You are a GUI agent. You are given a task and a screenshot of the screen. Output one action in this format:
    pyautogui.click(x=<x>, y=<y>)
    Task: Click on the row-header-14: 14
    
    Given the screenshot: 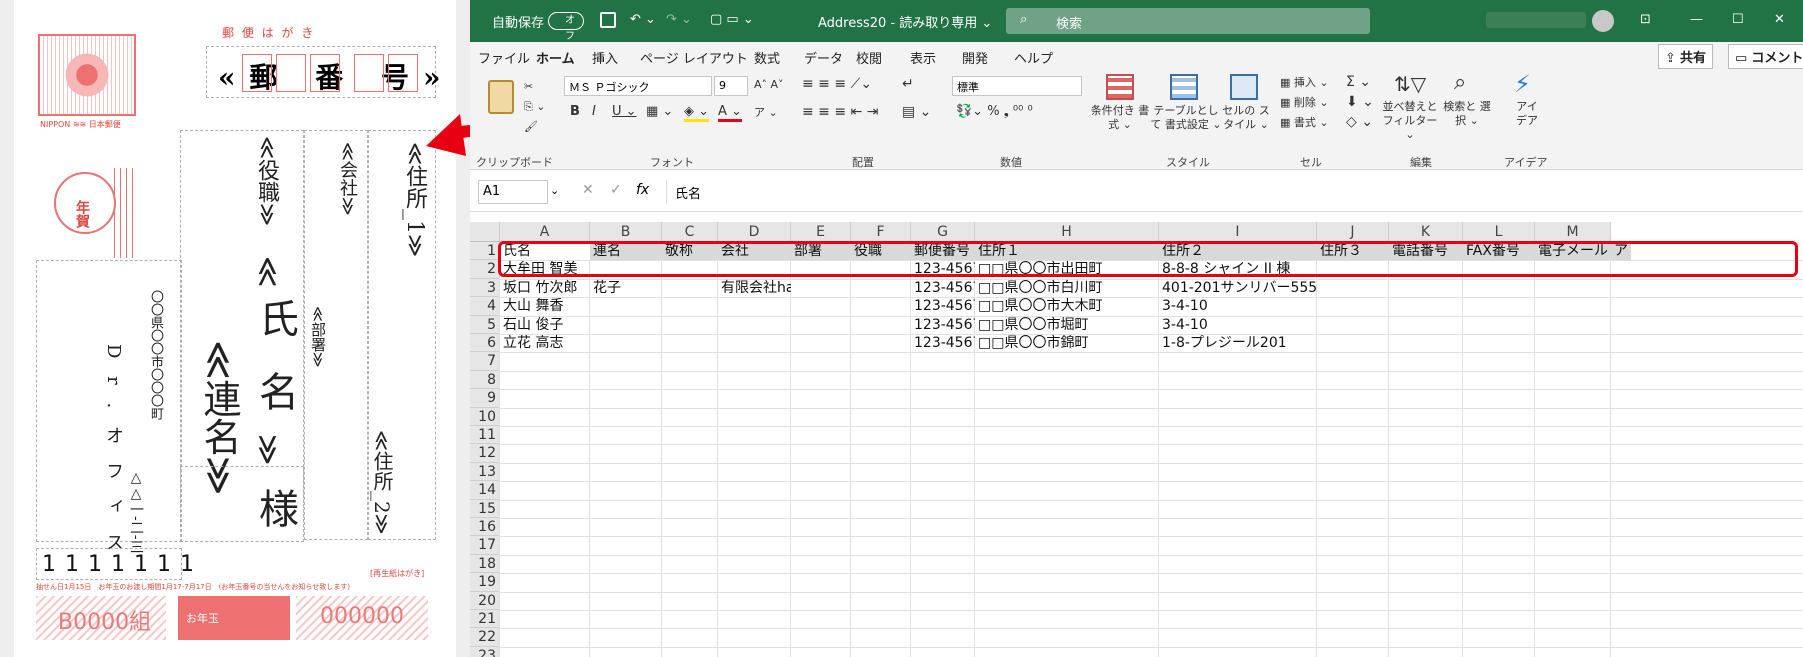 What is the action you would take?
    pyautogui.click(x=485, y=490)
    